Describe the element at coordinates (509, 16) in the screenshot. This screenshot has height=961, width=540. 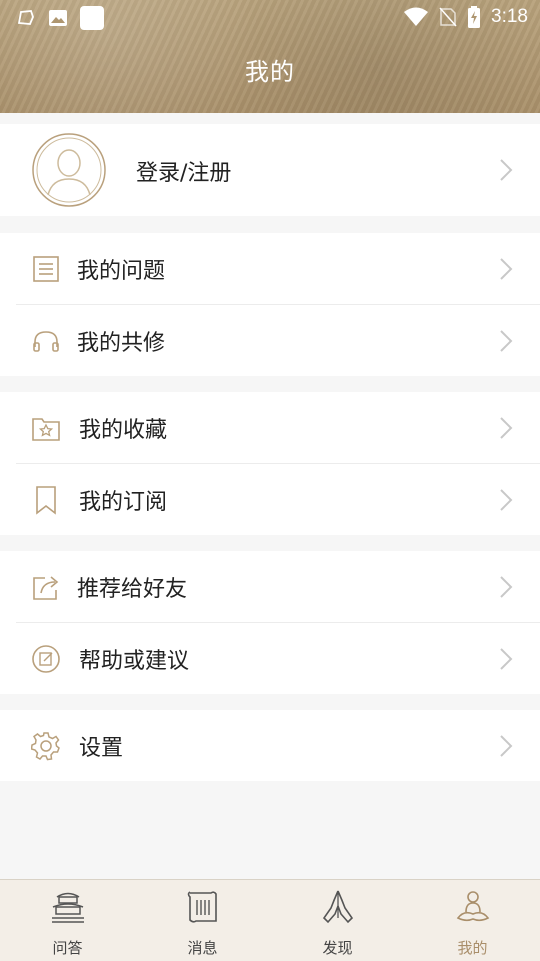
I see `status-time: 3:18` at that location.